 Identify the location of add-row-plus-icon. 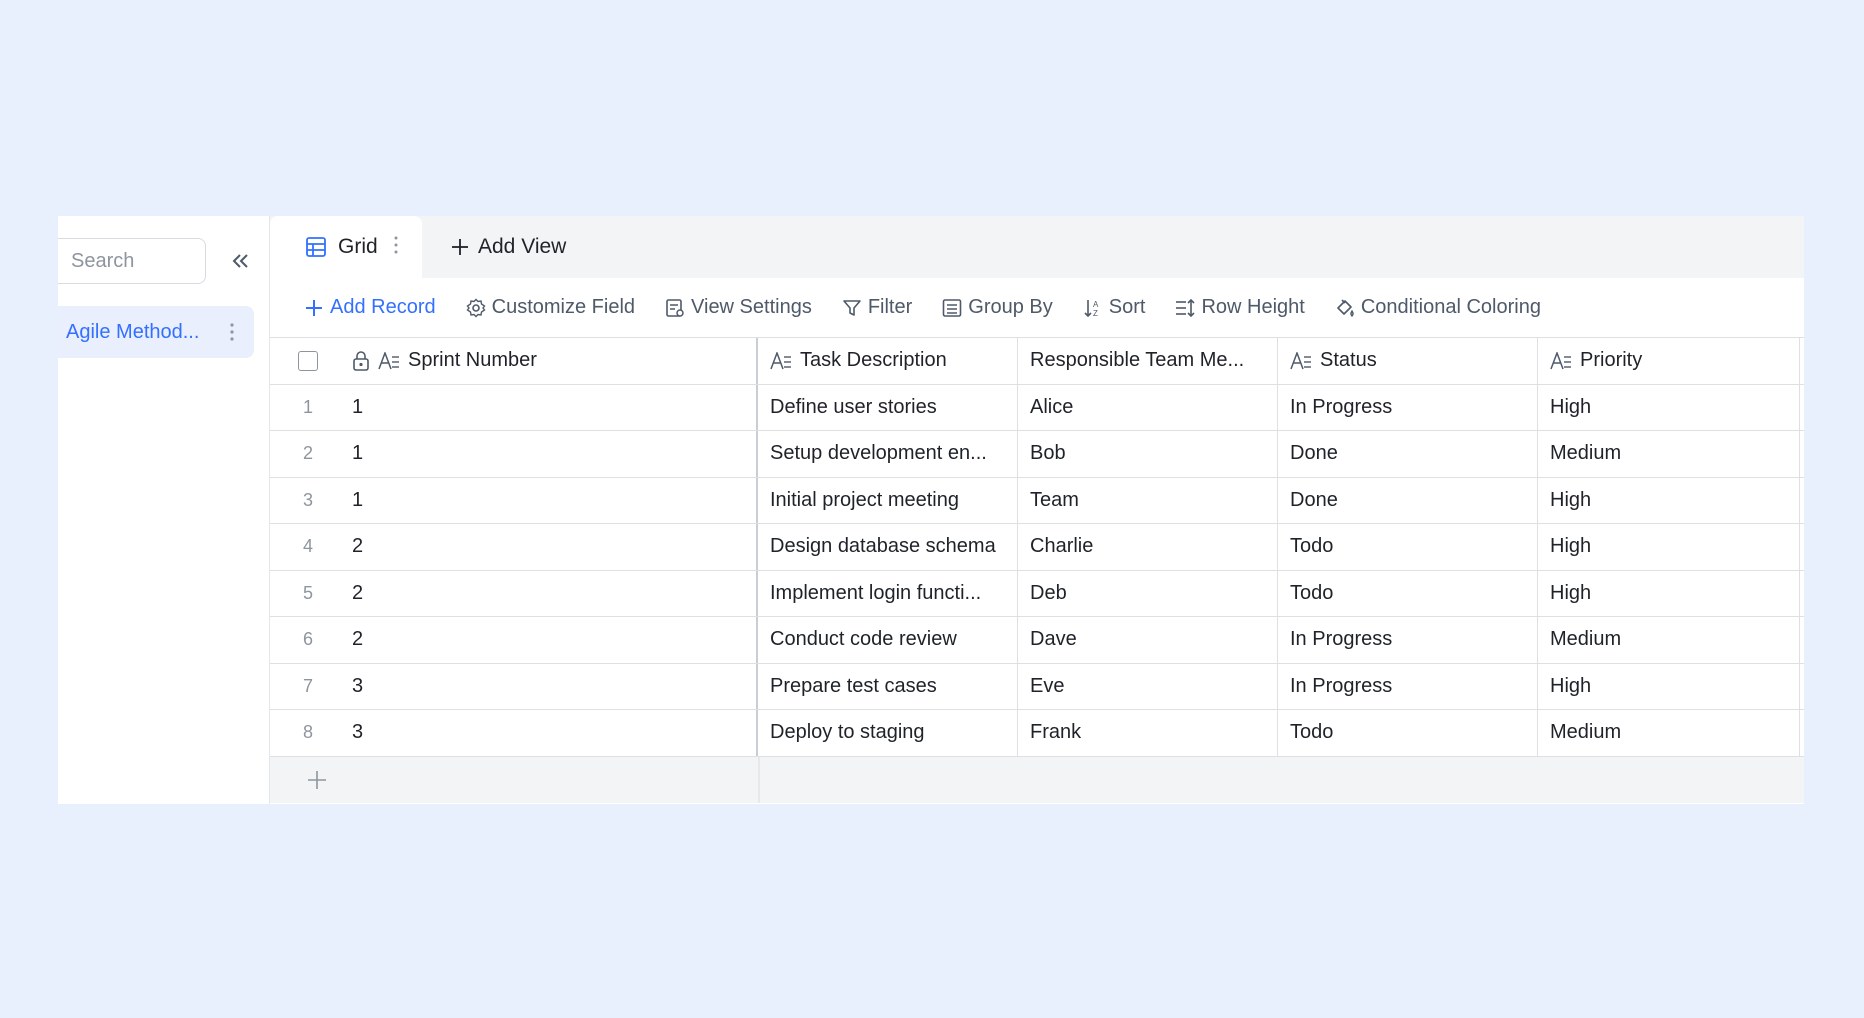
(317, 782).